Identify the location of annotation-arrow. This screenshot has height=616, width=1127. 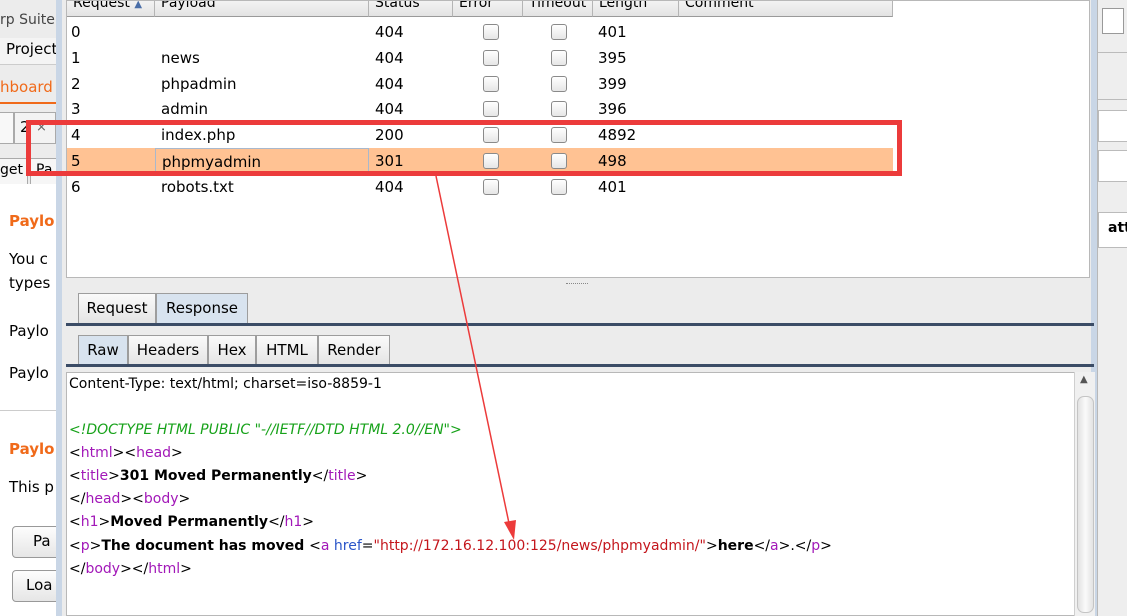
(475, 357).